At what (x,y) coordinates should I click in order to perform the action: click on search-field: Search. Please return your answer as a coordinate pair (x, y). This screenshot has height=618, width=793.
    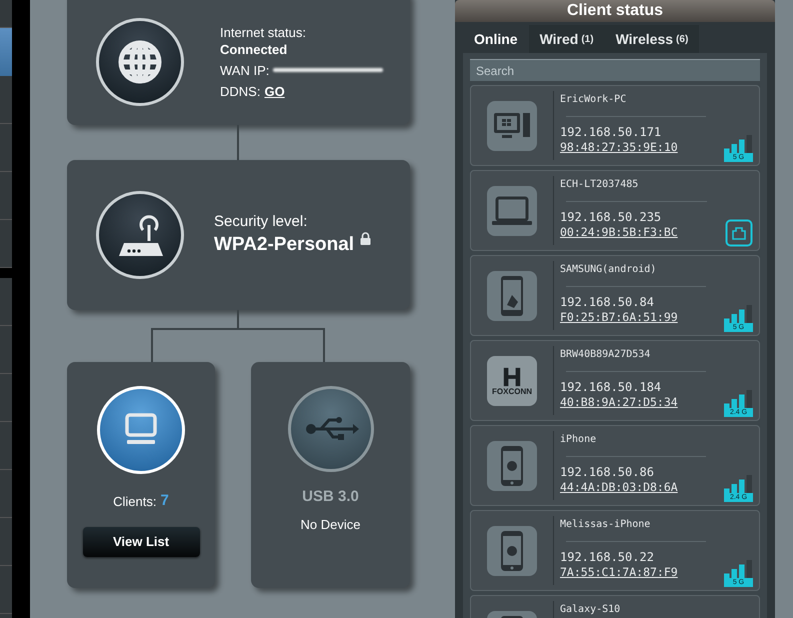
    Looking at the image, I should click on (615, 70).